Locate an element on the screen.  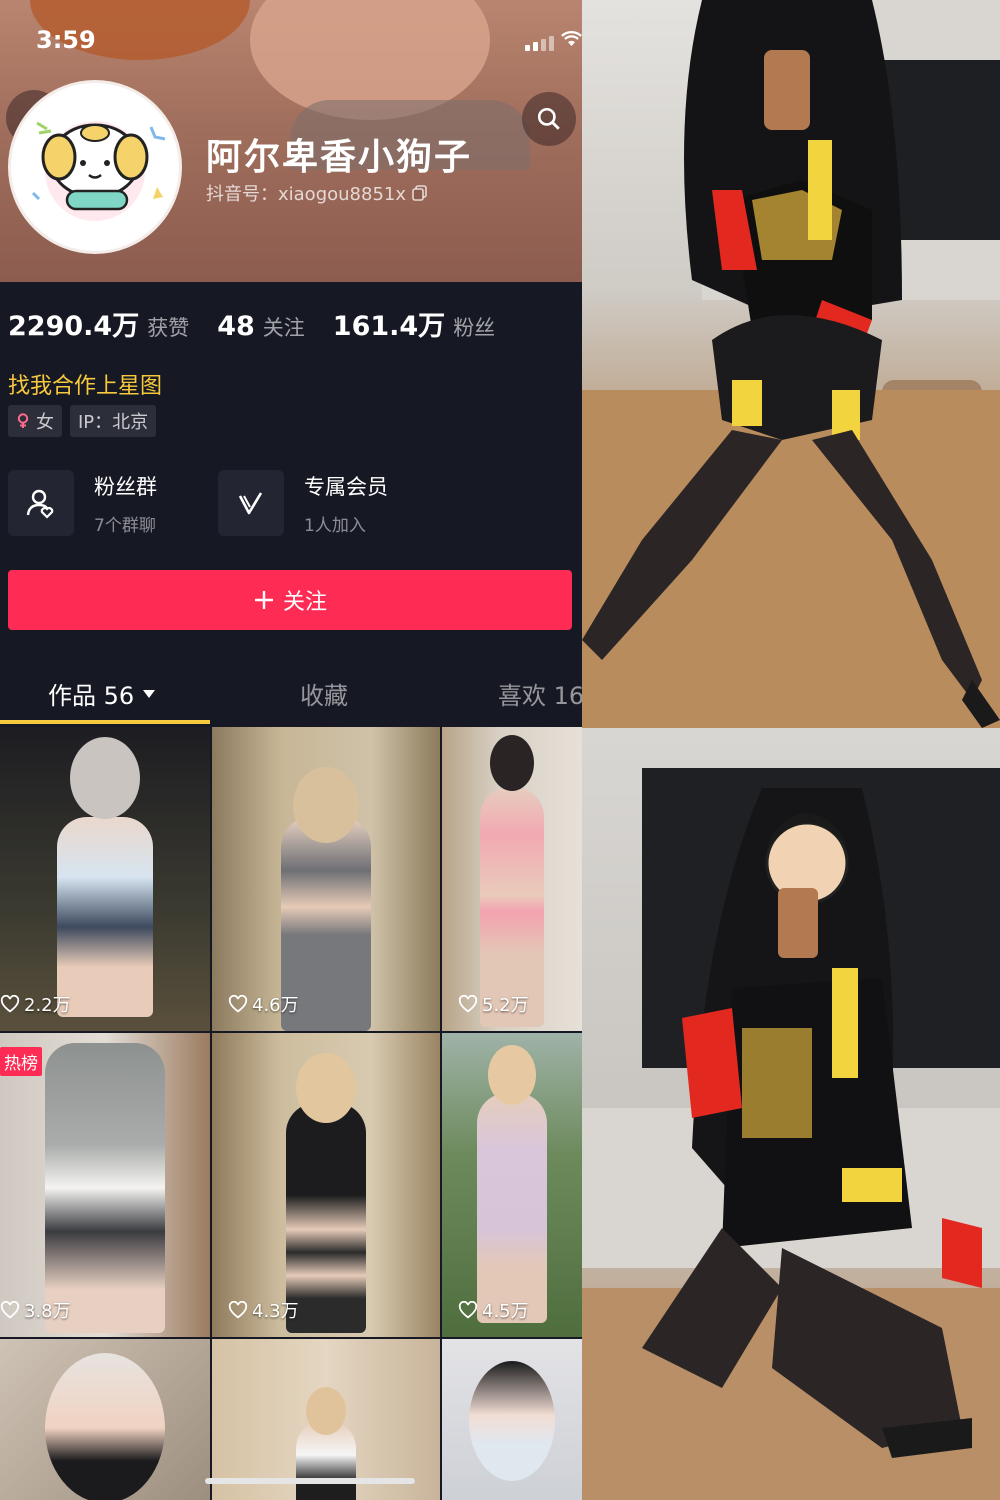
fan-group-icon is located at coordinates (40, 504).